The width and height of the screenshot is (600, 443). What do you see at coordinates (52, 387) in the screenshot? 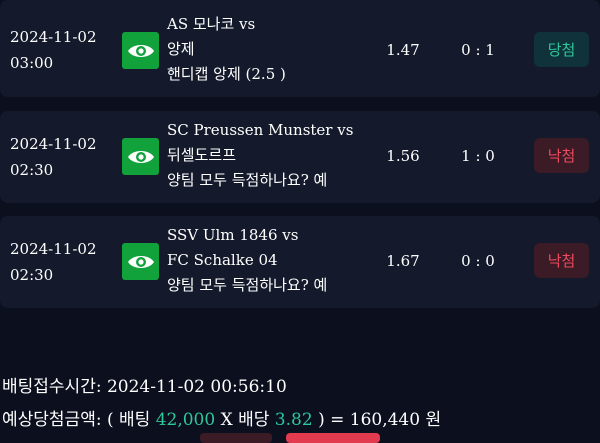
I see `bet-time-label: 배팅접수시간:` at bounding box center [52, 387].